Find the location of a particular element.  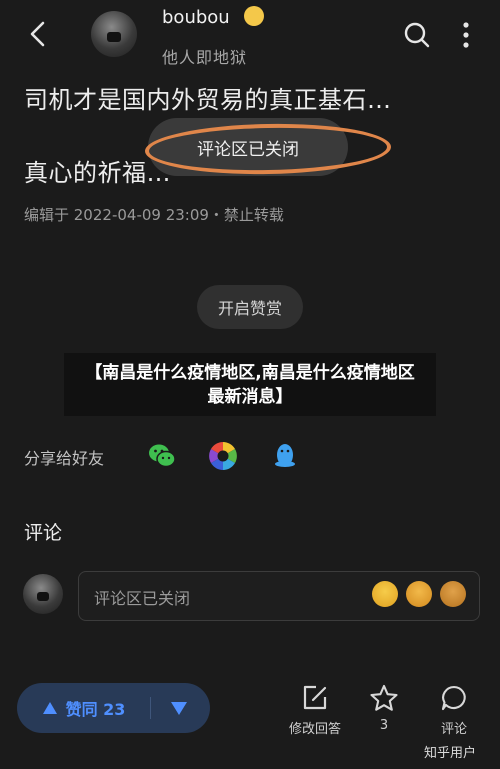

share-label: 分享给好友 is located at coordinates (64, 458).